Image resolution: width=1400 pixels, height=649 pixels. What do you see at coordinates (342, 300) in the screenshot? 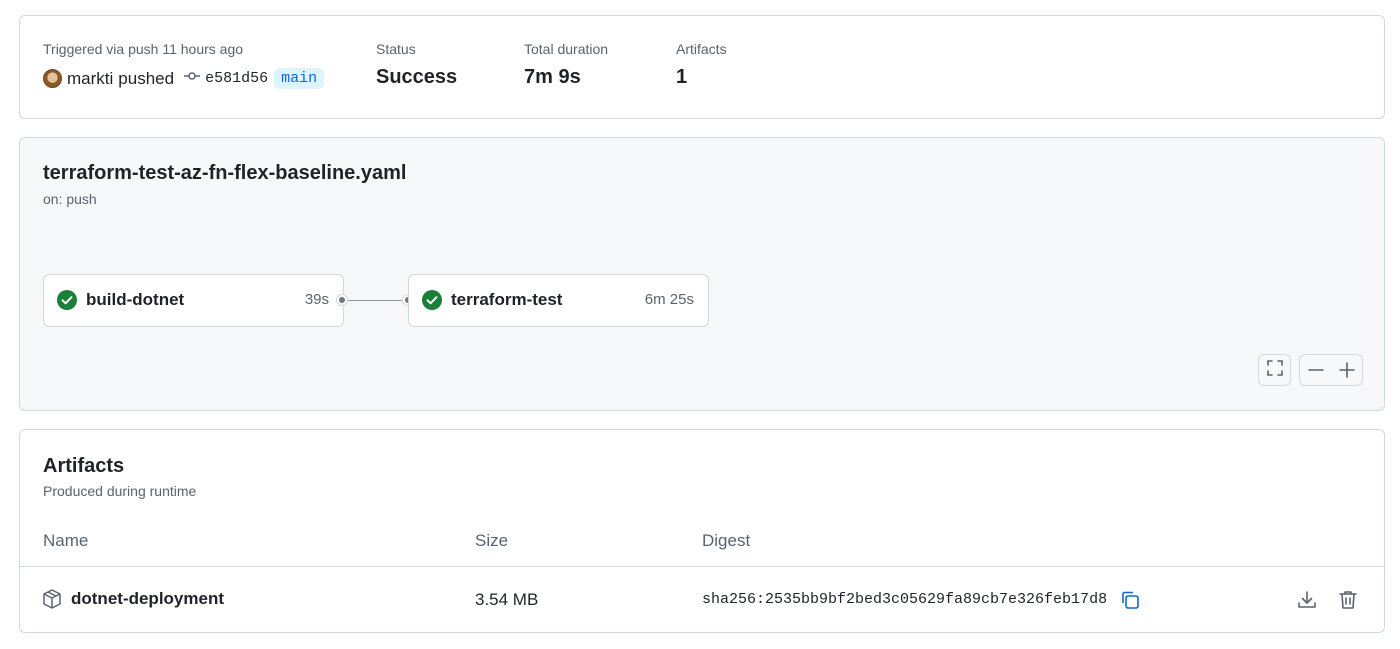
I see `connector-dot` at bounding box center [342, 300].